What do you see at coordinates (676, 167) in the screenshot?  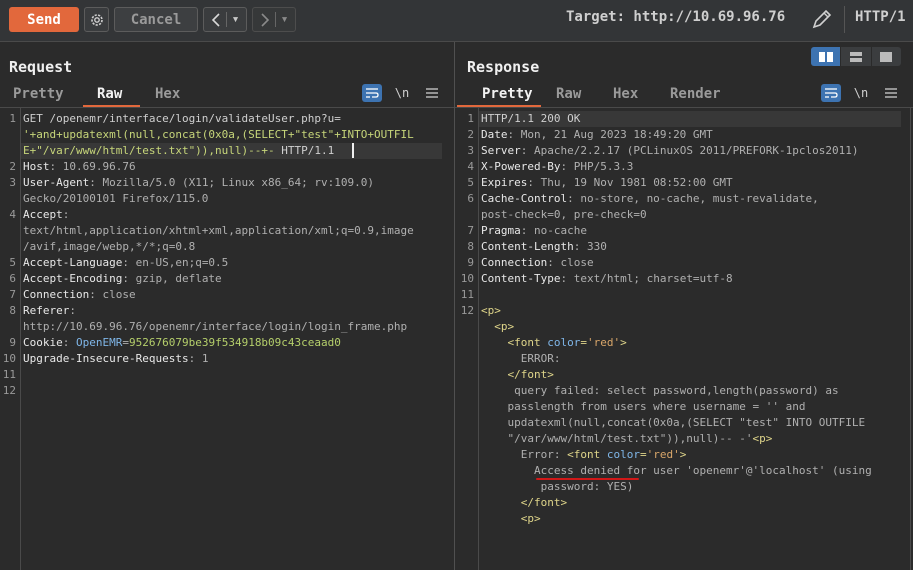 I see `response-code-line: X-Powered-By: PHP/5.3.3` at bounding box center [676, 167].